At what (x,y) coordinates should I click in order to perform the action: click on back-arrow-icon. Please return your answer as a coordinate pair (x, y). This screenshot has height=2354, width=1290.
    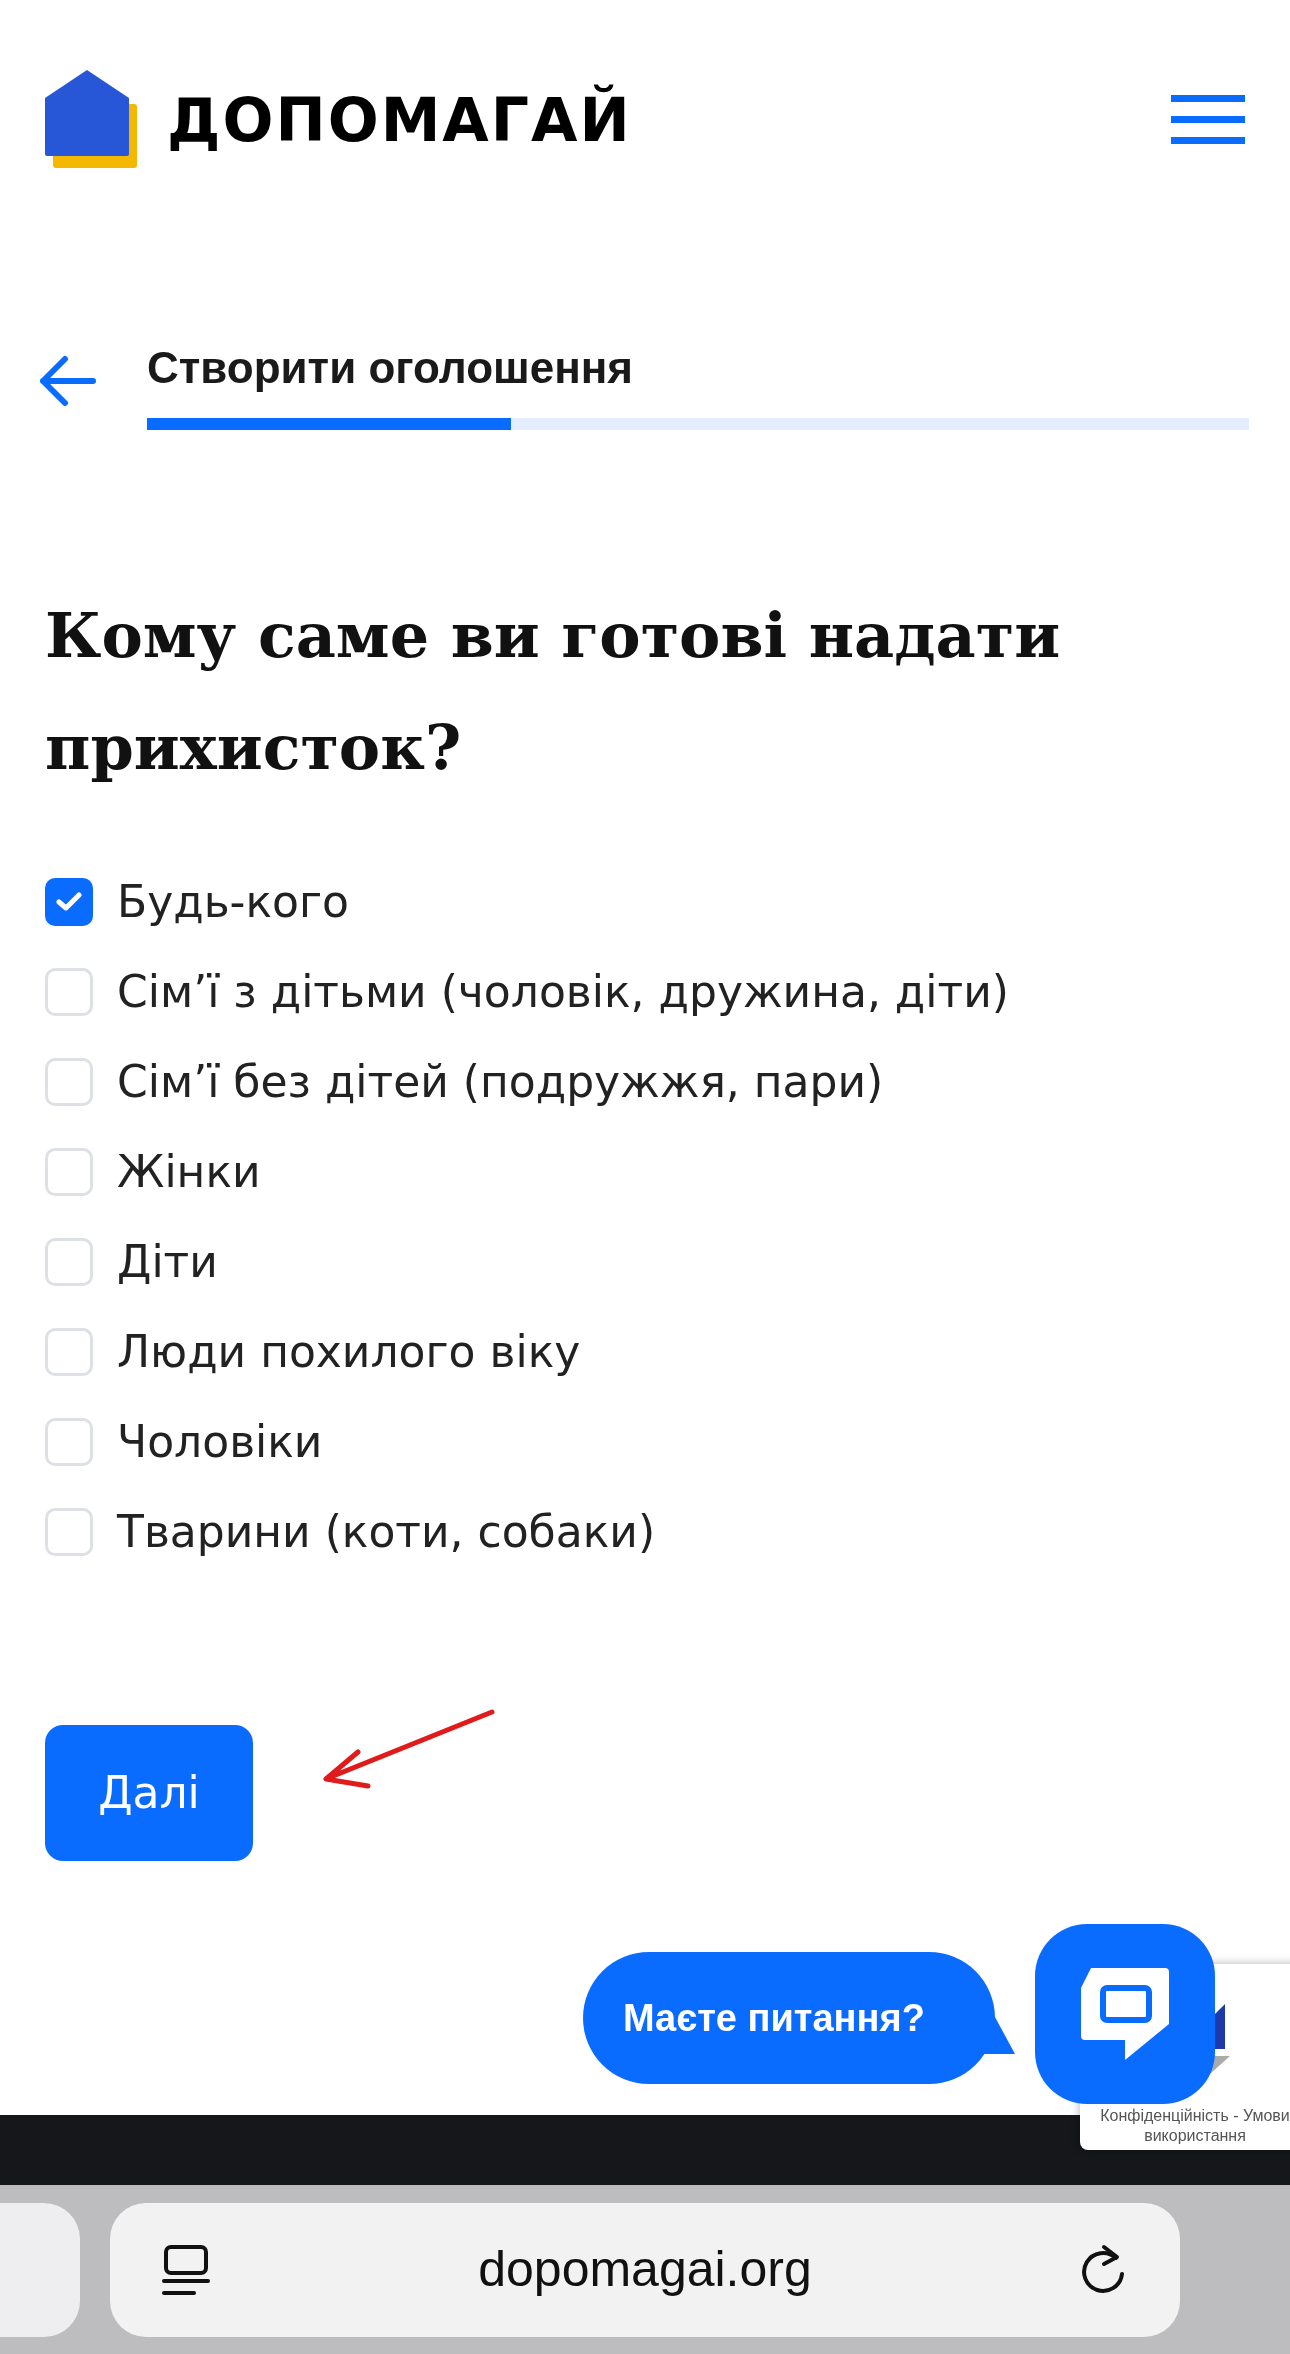
    Looking at the image, I should click on (67, 381).